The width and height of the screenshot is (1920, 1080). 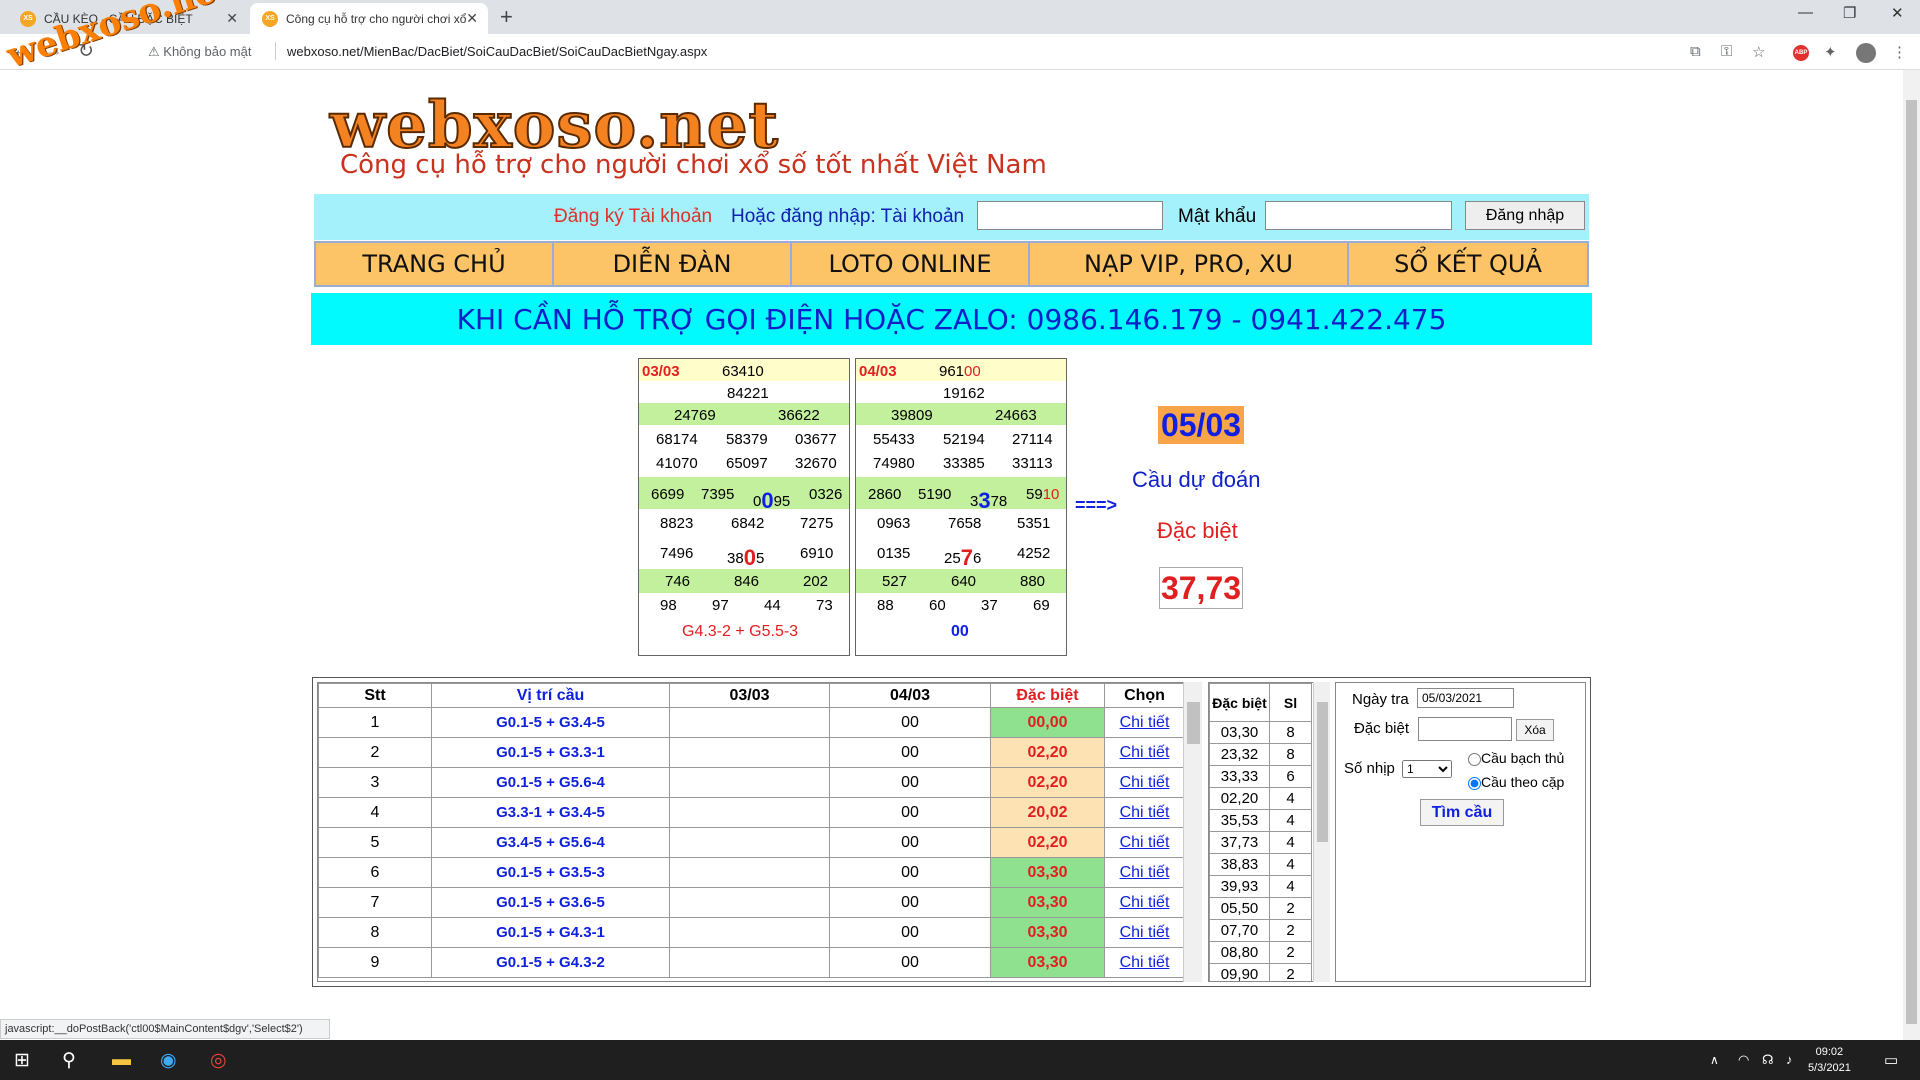 I want to click on restore-icon: ❐, so click(x=1849, y=13).